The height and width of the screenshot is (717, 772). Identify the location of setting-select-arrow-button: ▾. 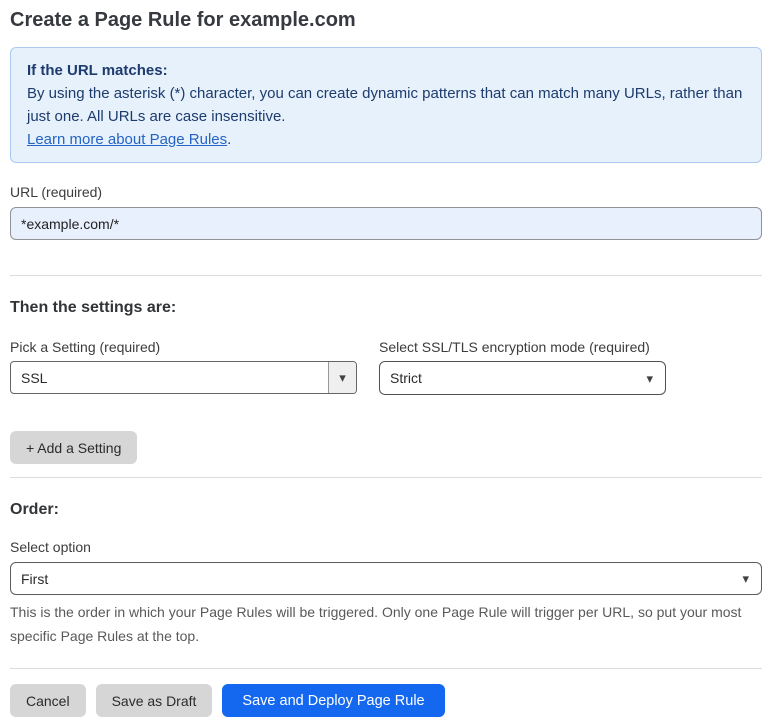
(342, 377).